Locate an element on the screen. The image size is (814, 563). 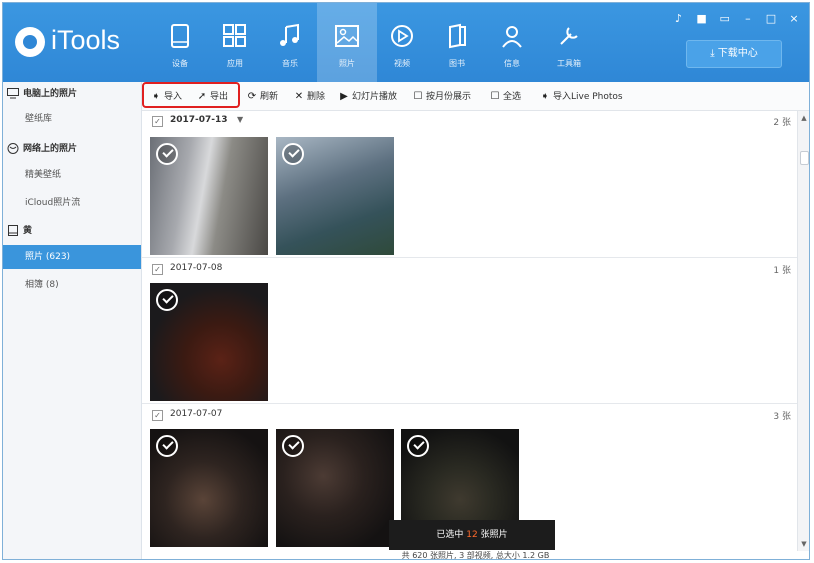
settings-icon: ▭ is located at coordinates (725, 19).